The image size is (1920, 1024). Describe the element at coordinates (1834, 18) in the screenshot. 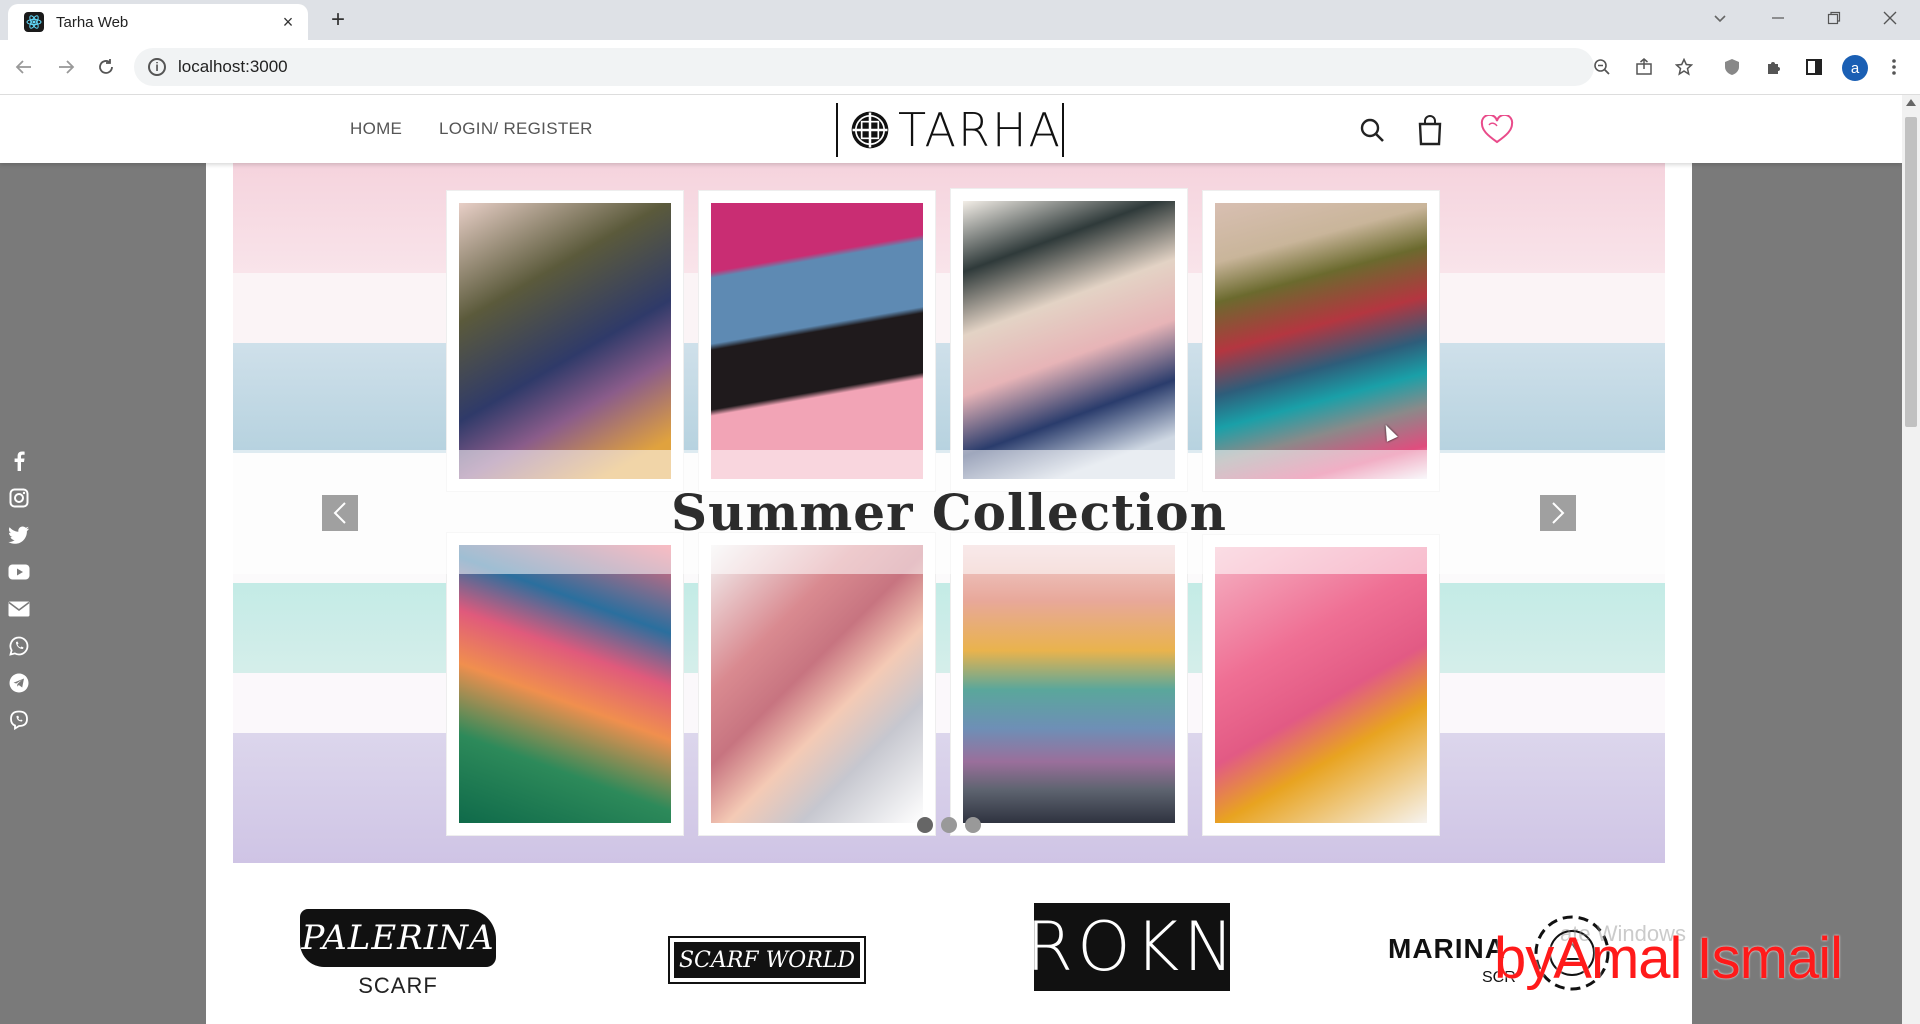

I see `restore-icon` at that location.